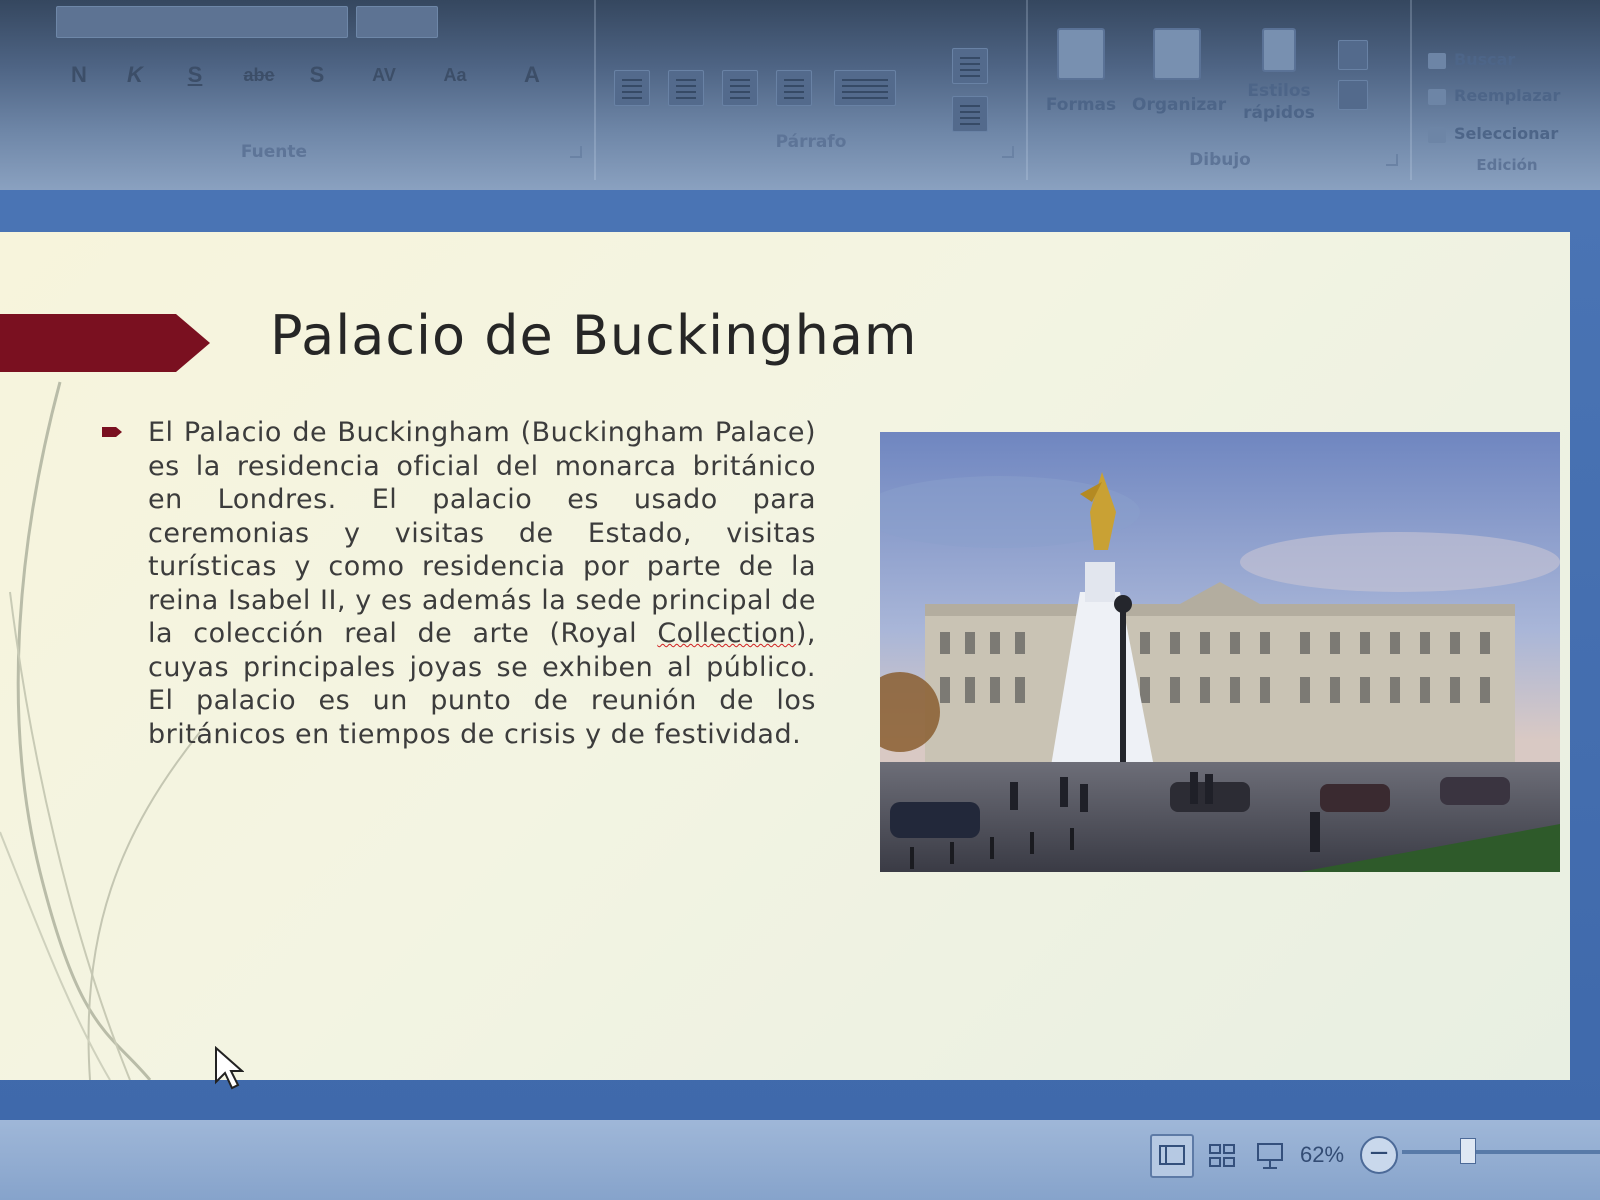 This screenshot has height=1200, width=1600. What do you see at coordinates (1392, 160) in the screenshot?
I see `drawing-dialog-launcher` at bounding box center [1392, 160].